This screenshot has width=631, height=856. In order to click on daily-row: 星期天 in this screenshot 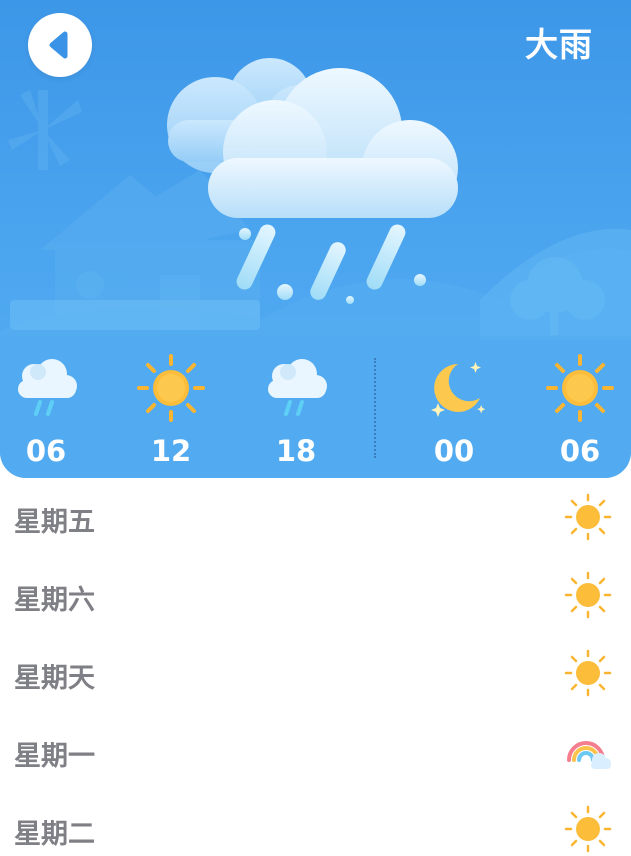, I will do `click(315, 673)`.